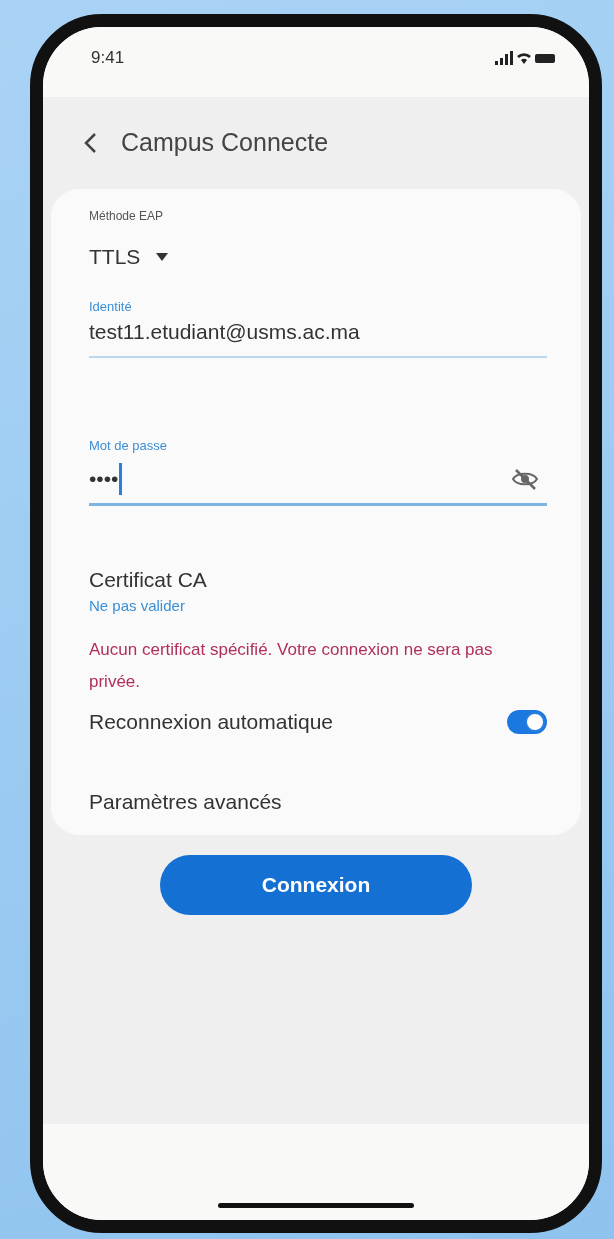 This screenshot has width=614, height=1239. What do you see at coordinates (129, 445) in the screenshot?
I see `field-label: Mot de passe` at bounding box center [129, 445].